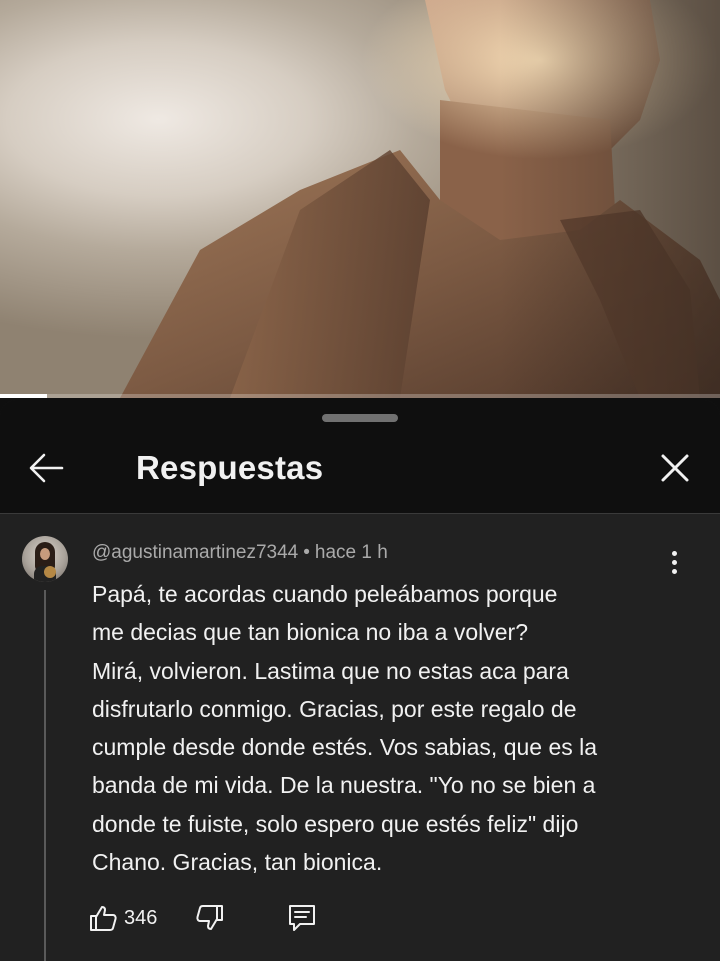  I want to click on panel-title: Respuestas, so click(230, 467).